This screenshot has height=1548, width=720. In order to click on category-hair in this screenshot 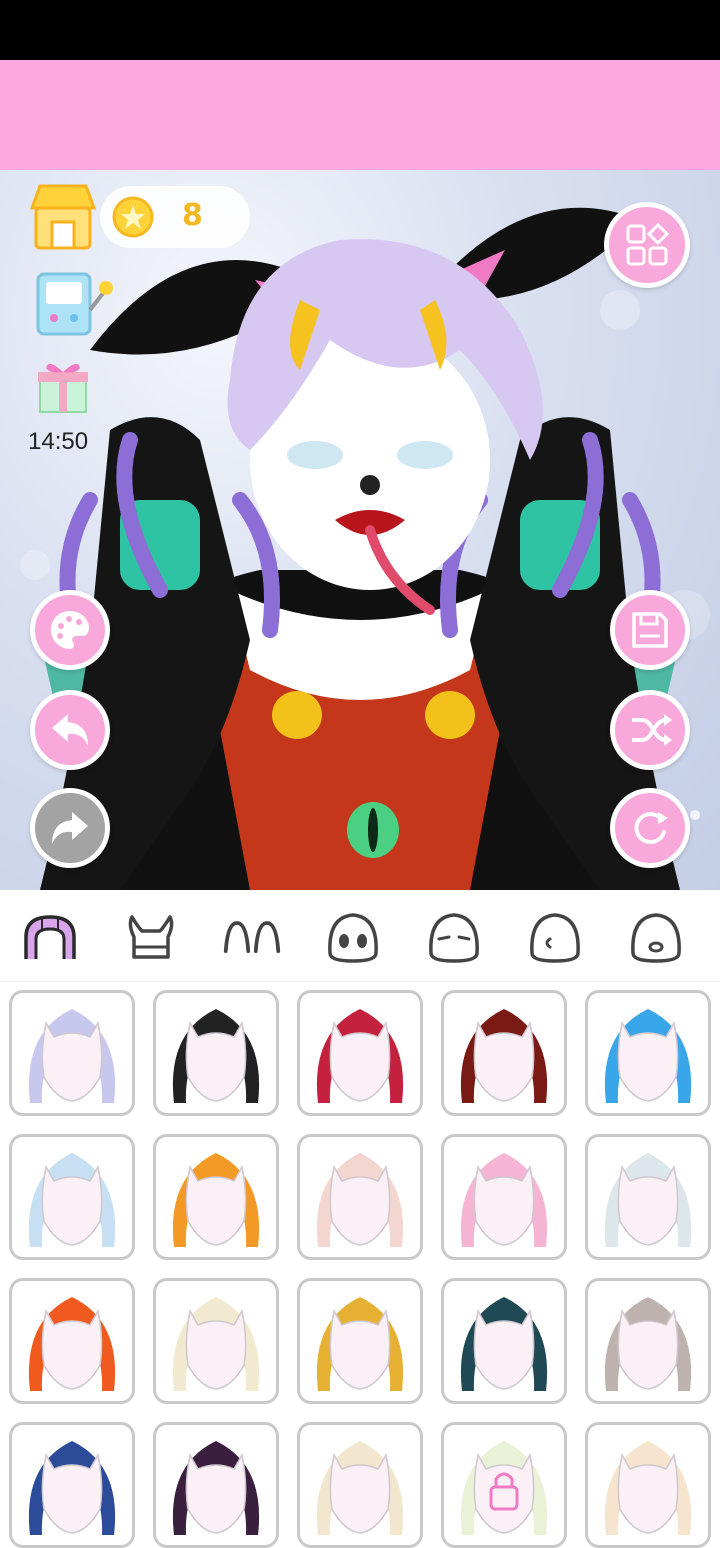, I will do `click(50, 938)`.